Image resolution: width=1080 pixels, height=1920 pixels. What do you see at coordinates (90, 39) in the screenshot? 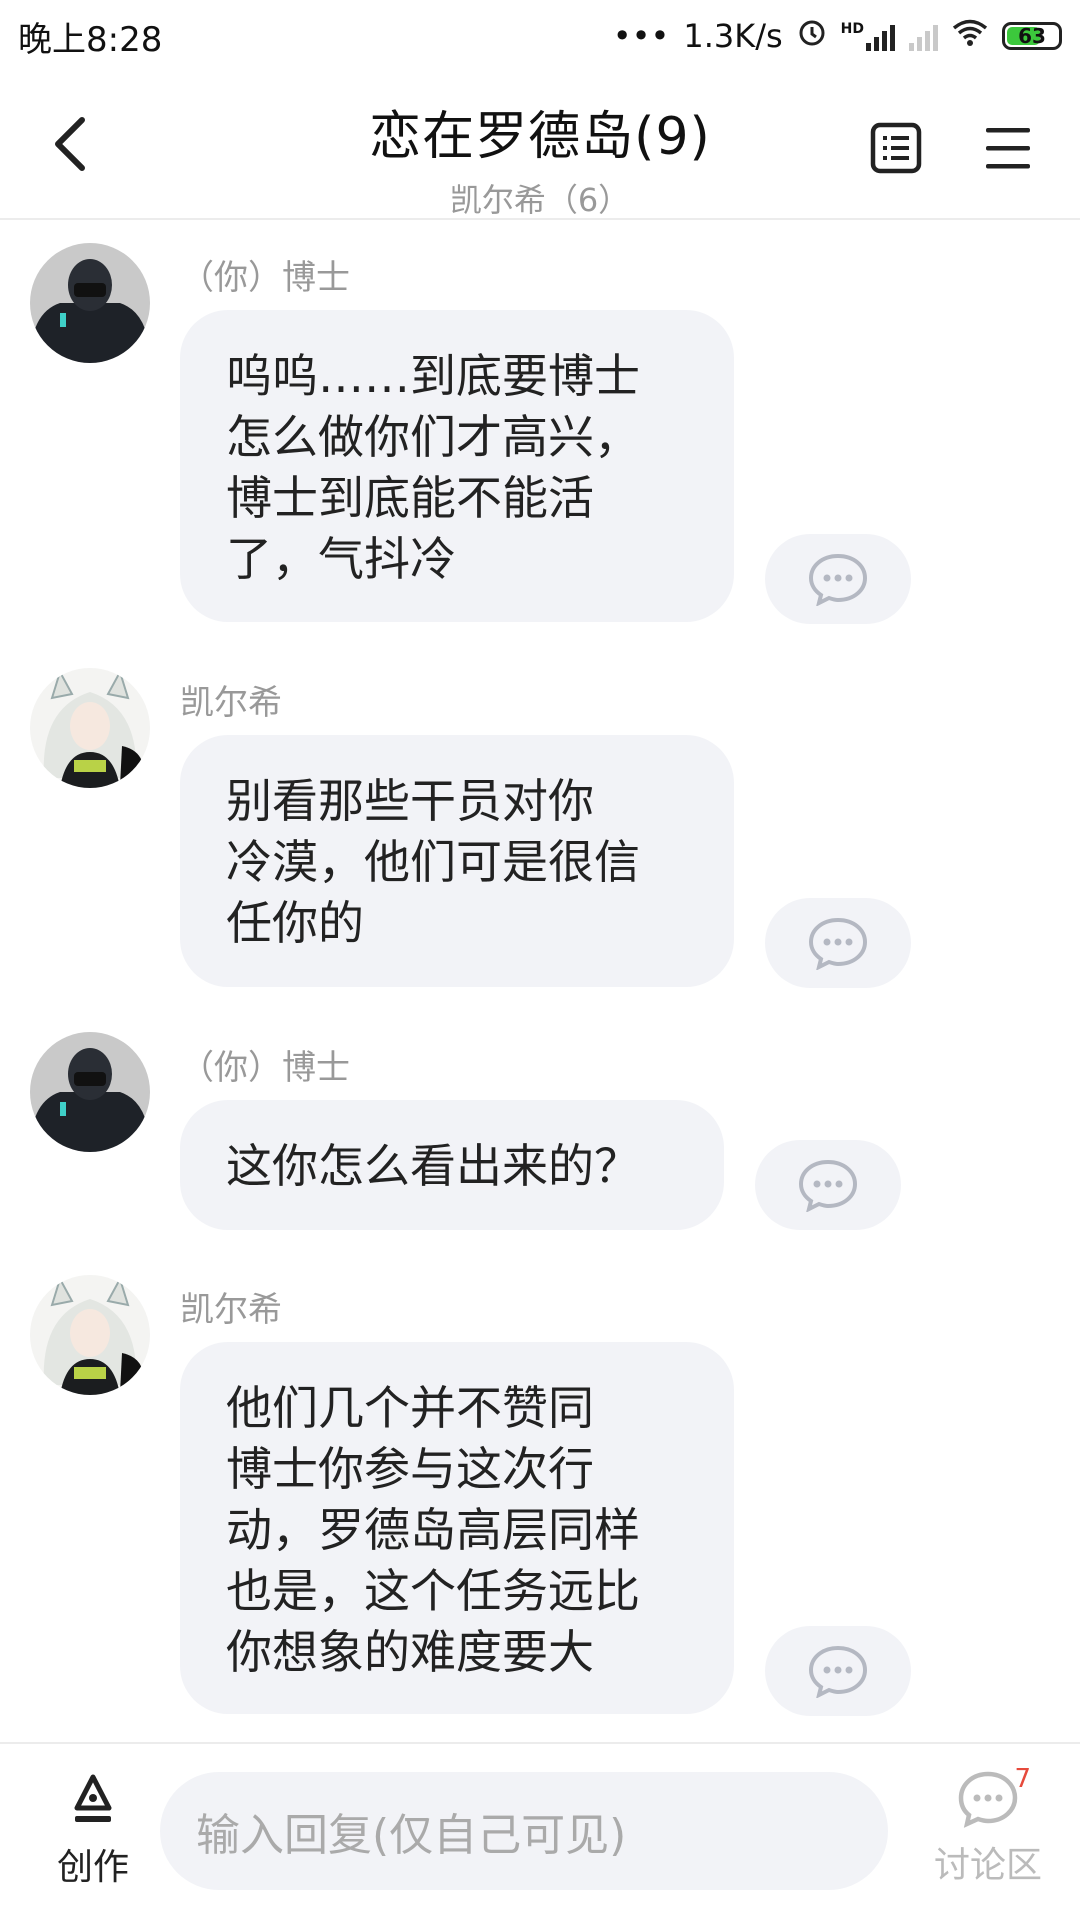
I see `status-time: 晚上8:28` at bounding box center [90, 39].